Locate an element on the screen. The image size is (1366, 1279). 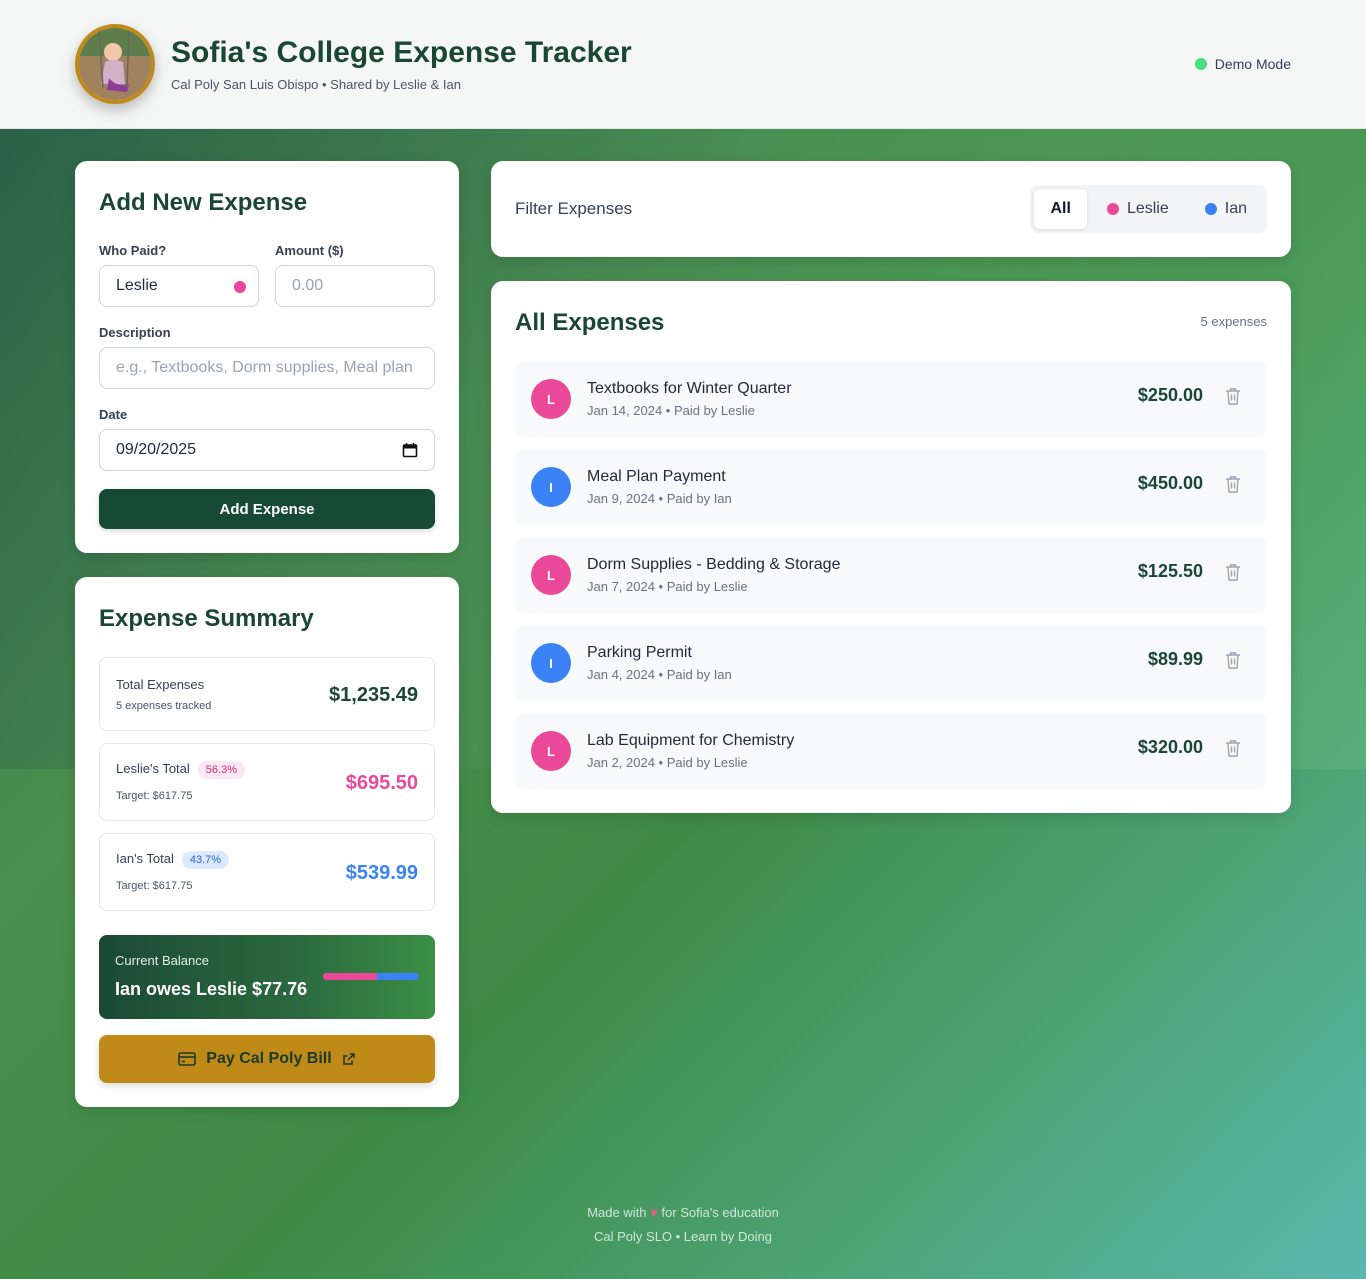
tab-ian-label: Ian is located at coordinates (1235, 208).